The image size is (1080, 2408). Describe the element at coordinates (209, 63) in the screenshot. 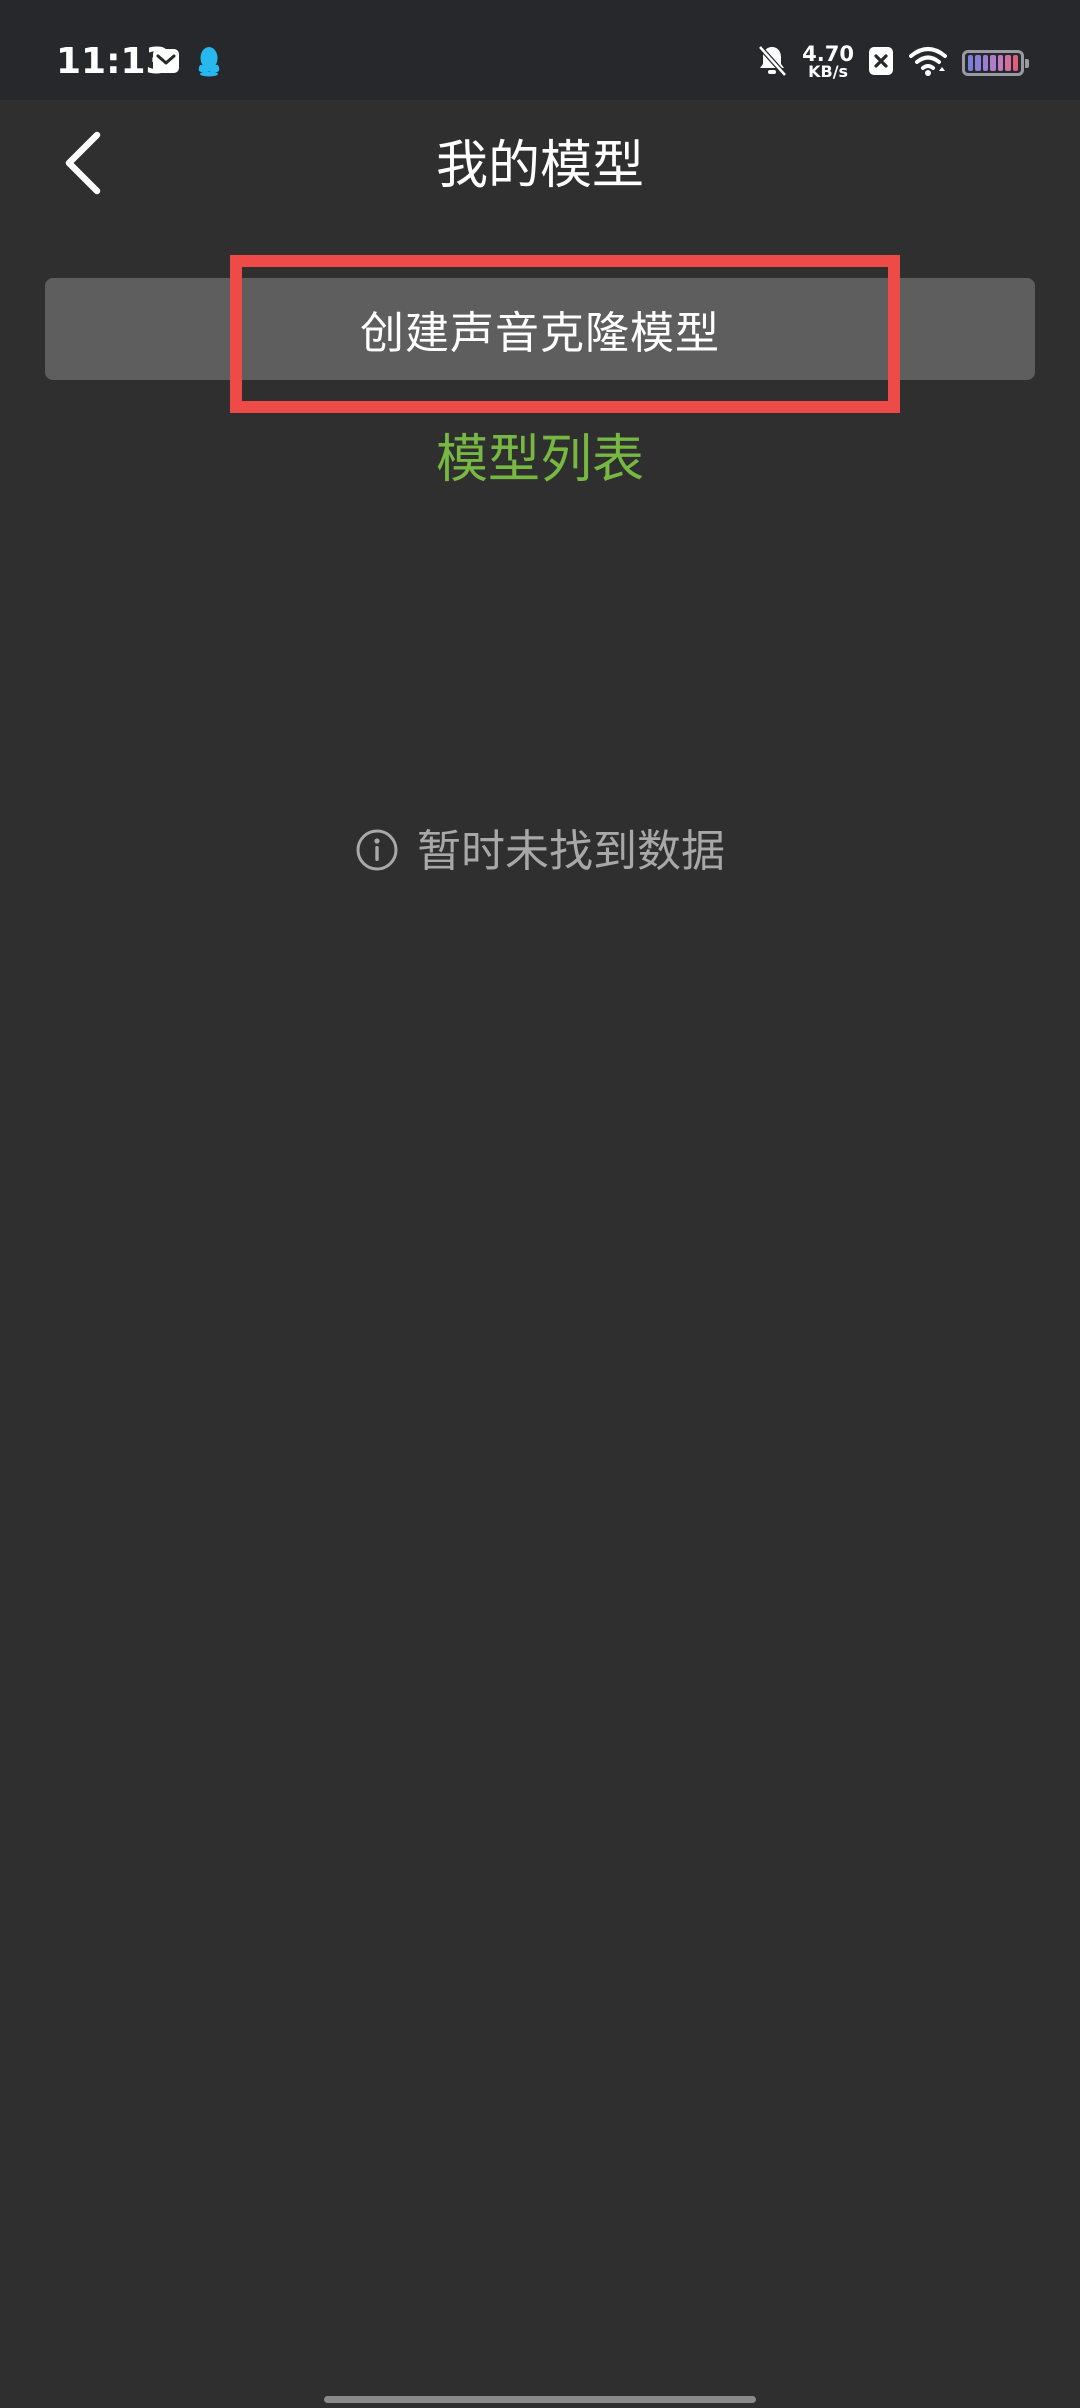

I see `qq-penguin-icon` at that location.